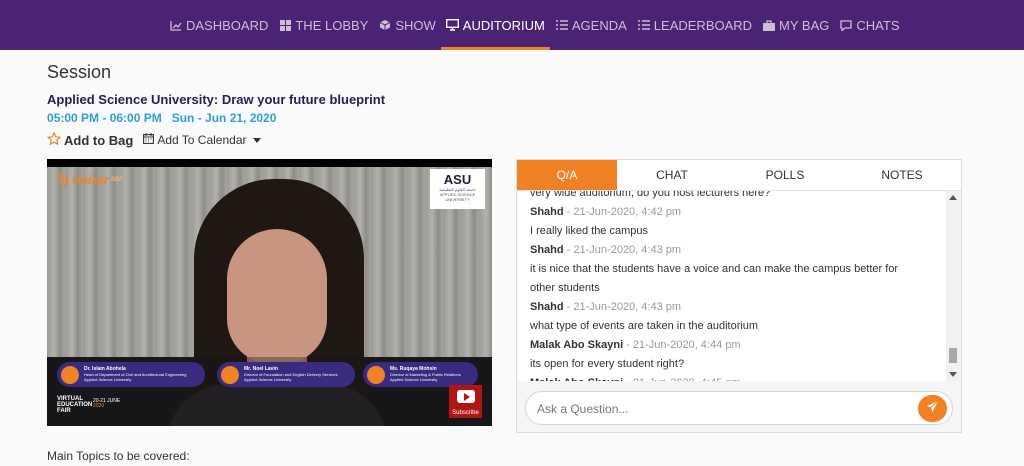 The image size is (1024, 466). What do you see at coordinates (503, 25) in the screenshot?
I see `nav-label: AUDITORIUM` at bounding box center [503, 25].